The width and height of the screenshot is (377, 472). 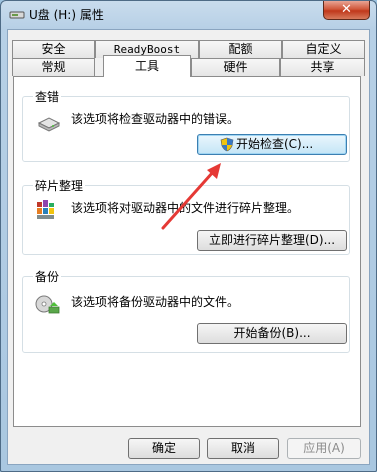 I want to click on drive-check-icon, so click(x=49, y=124).